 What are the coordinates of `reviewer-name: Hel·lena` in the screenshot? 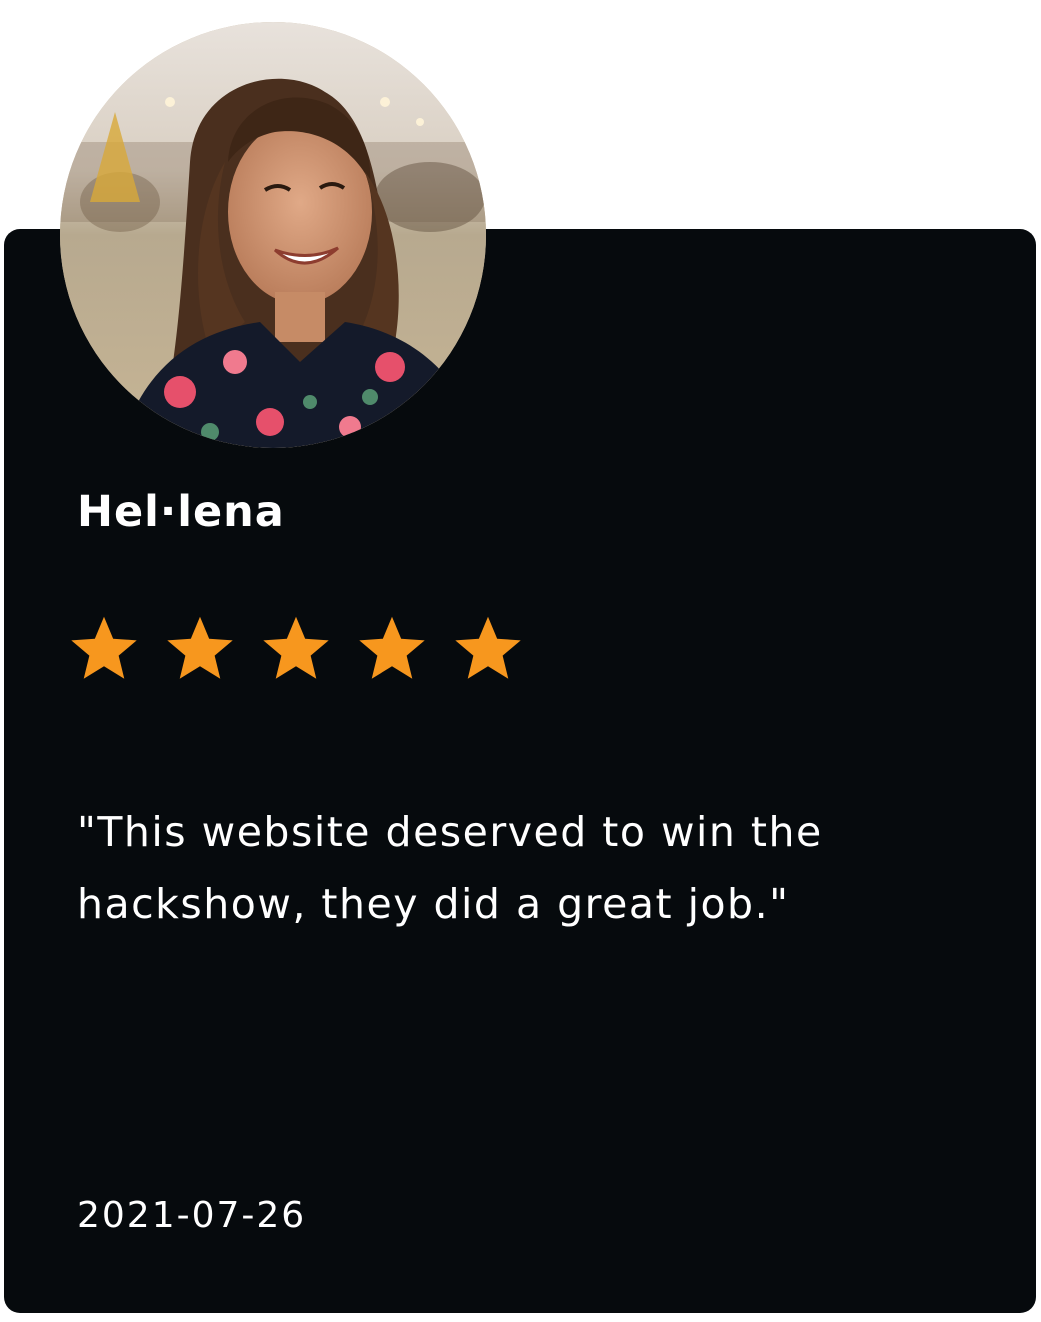 It's located at (181, 512).